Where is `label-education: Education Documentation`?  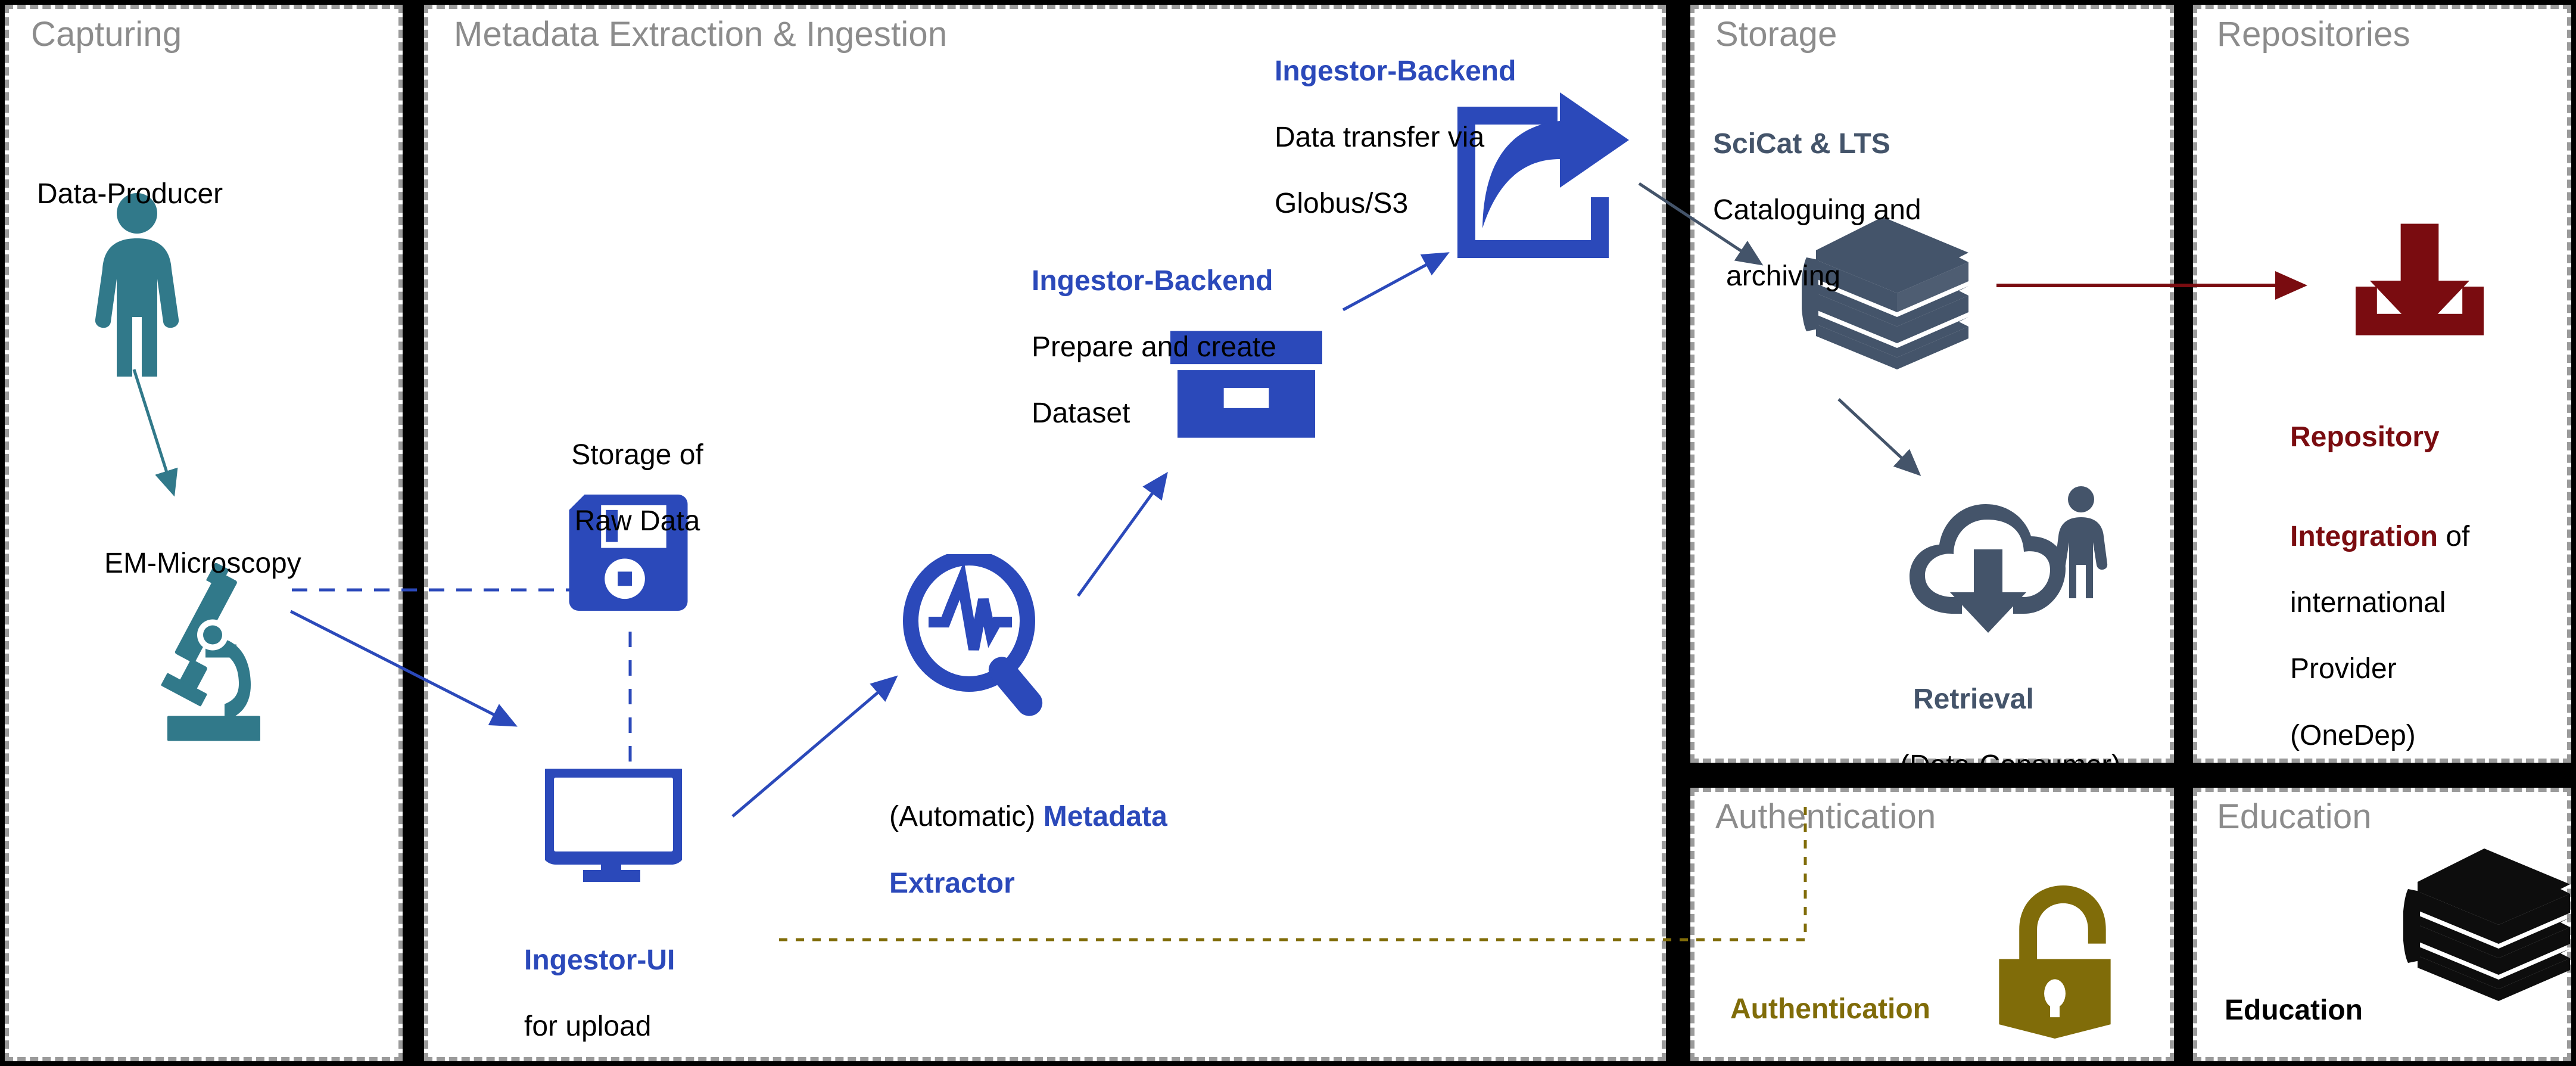
label-education: Education Documentation is located at coordinates (2379, 1014).